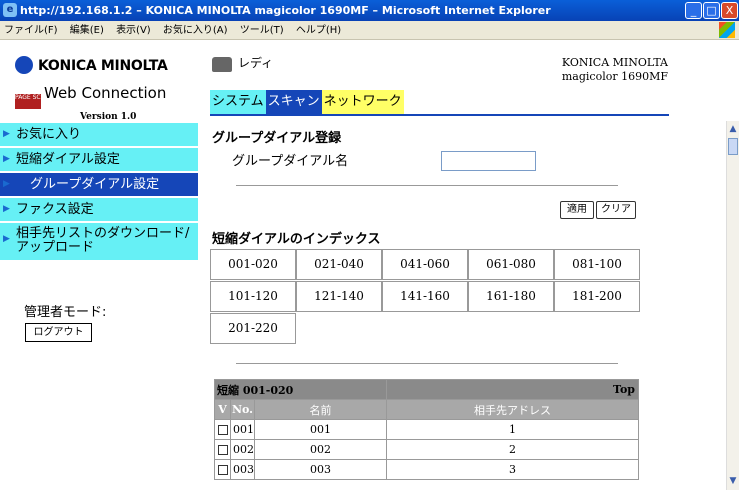 The width and height of the screenshot is (739, 490). I want to click on apply-button: 適用, so click(577, 210).